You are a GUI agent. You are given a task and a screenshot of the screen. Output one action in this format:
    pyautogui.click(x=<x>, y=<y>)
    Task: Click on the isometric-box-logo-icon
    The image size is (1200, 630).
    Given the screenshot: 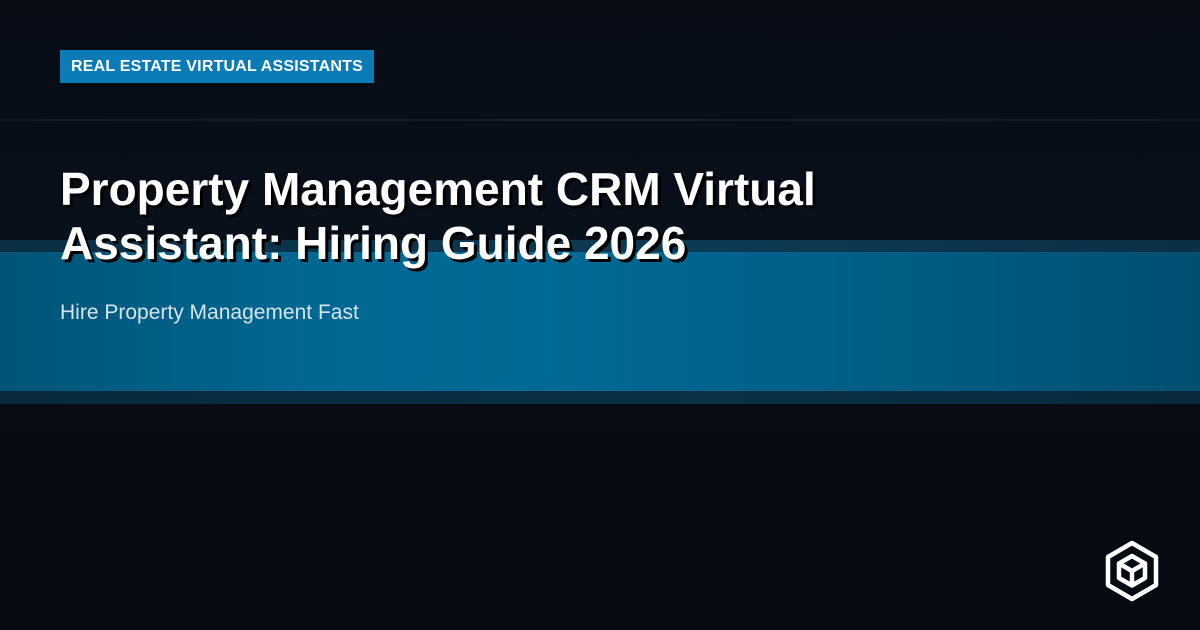 What is the action you would take?
    pyautogui.click(x=1132, y=571)
    